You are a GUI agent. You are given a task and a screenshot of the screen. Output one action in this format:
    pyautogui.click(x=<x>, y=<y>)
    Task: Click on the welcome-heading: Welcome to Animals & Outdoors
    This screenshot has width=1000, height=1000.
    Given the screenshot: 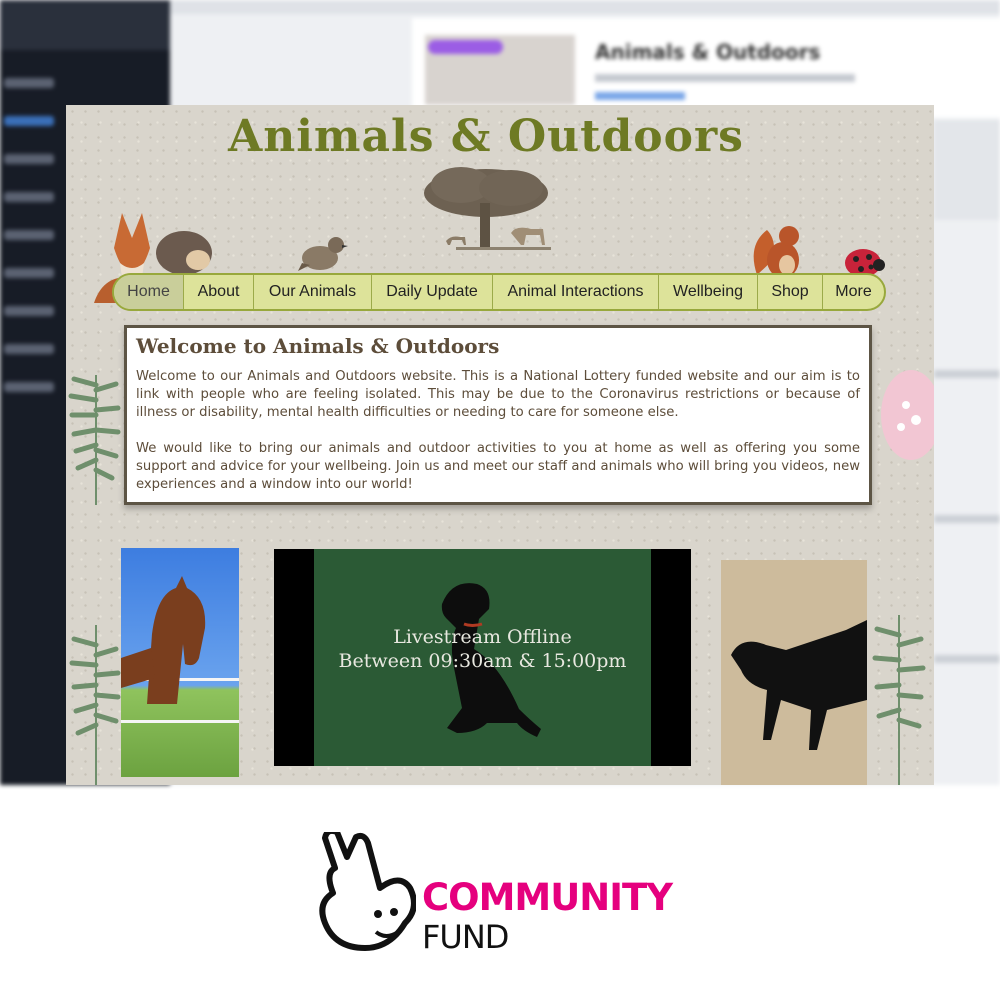 What is the action you would take?
    pyautogui.click(x=318, y=346)
    